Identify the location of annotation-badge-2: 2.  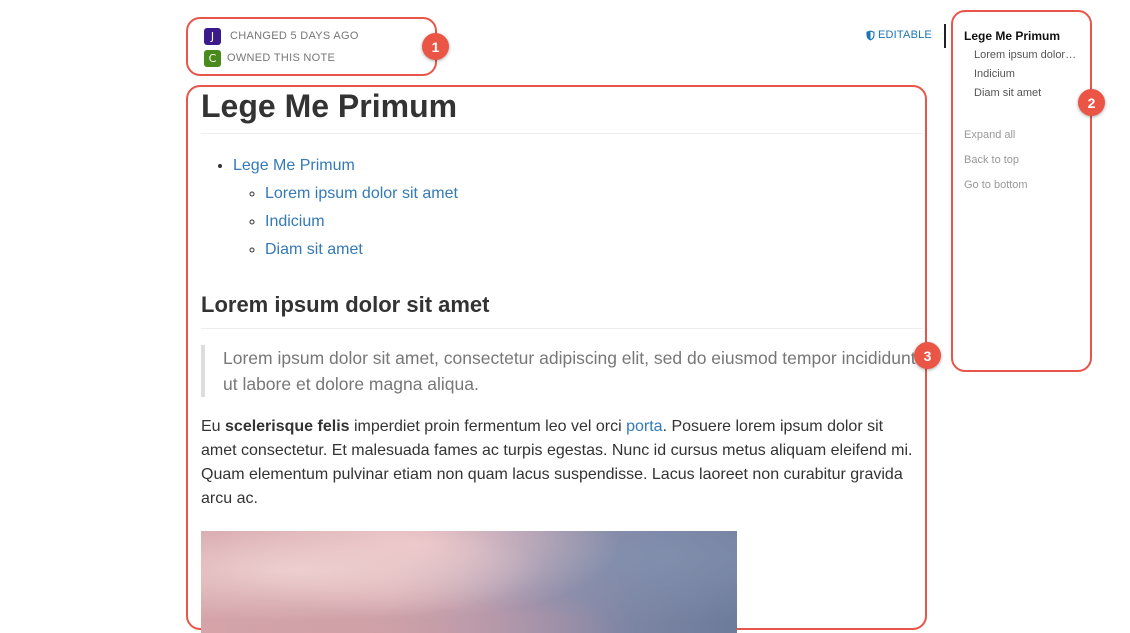
(1091, 102).